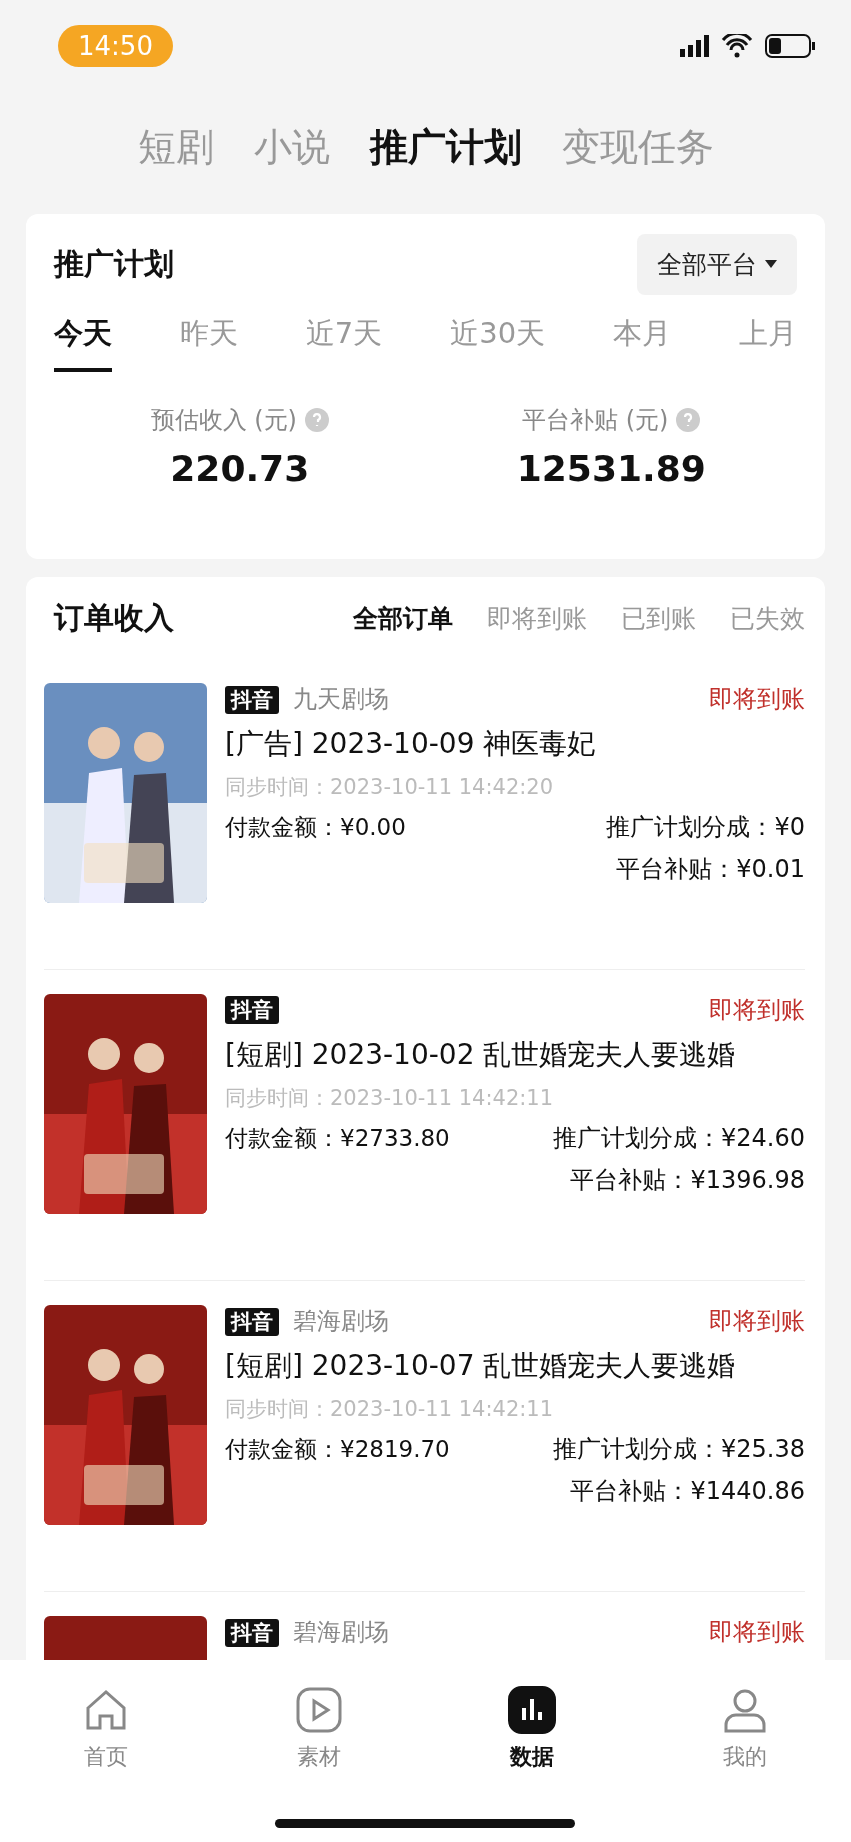  I want to click on order-filter-tab: 已到账, so click(658, 618).